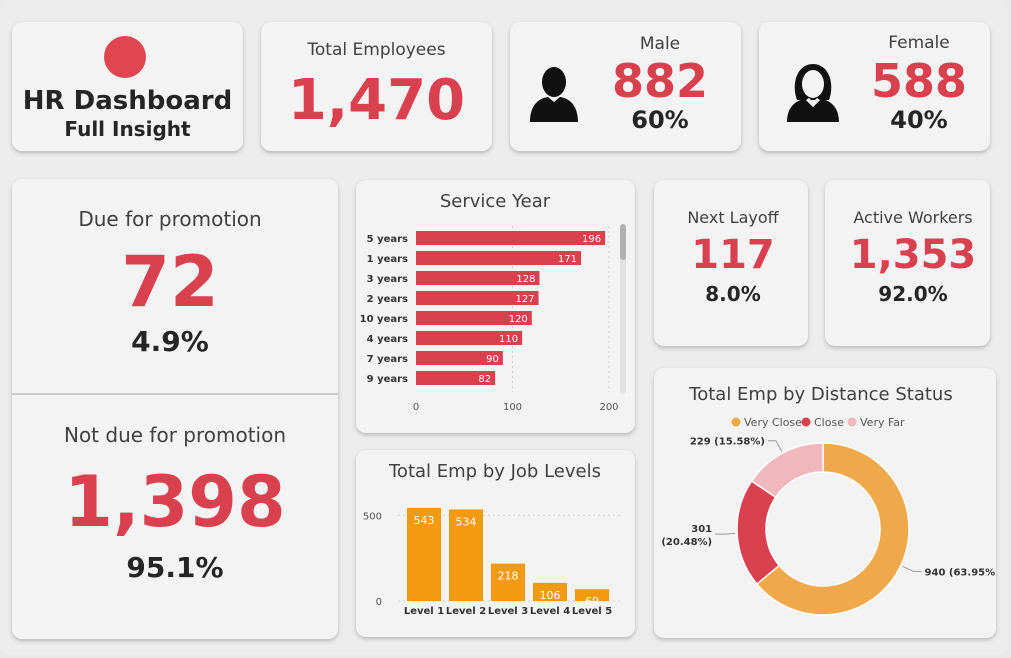 The height and width of the screenshot is (658, 1011). I want to click on next-layoff-value: 117, so click(733, 255).